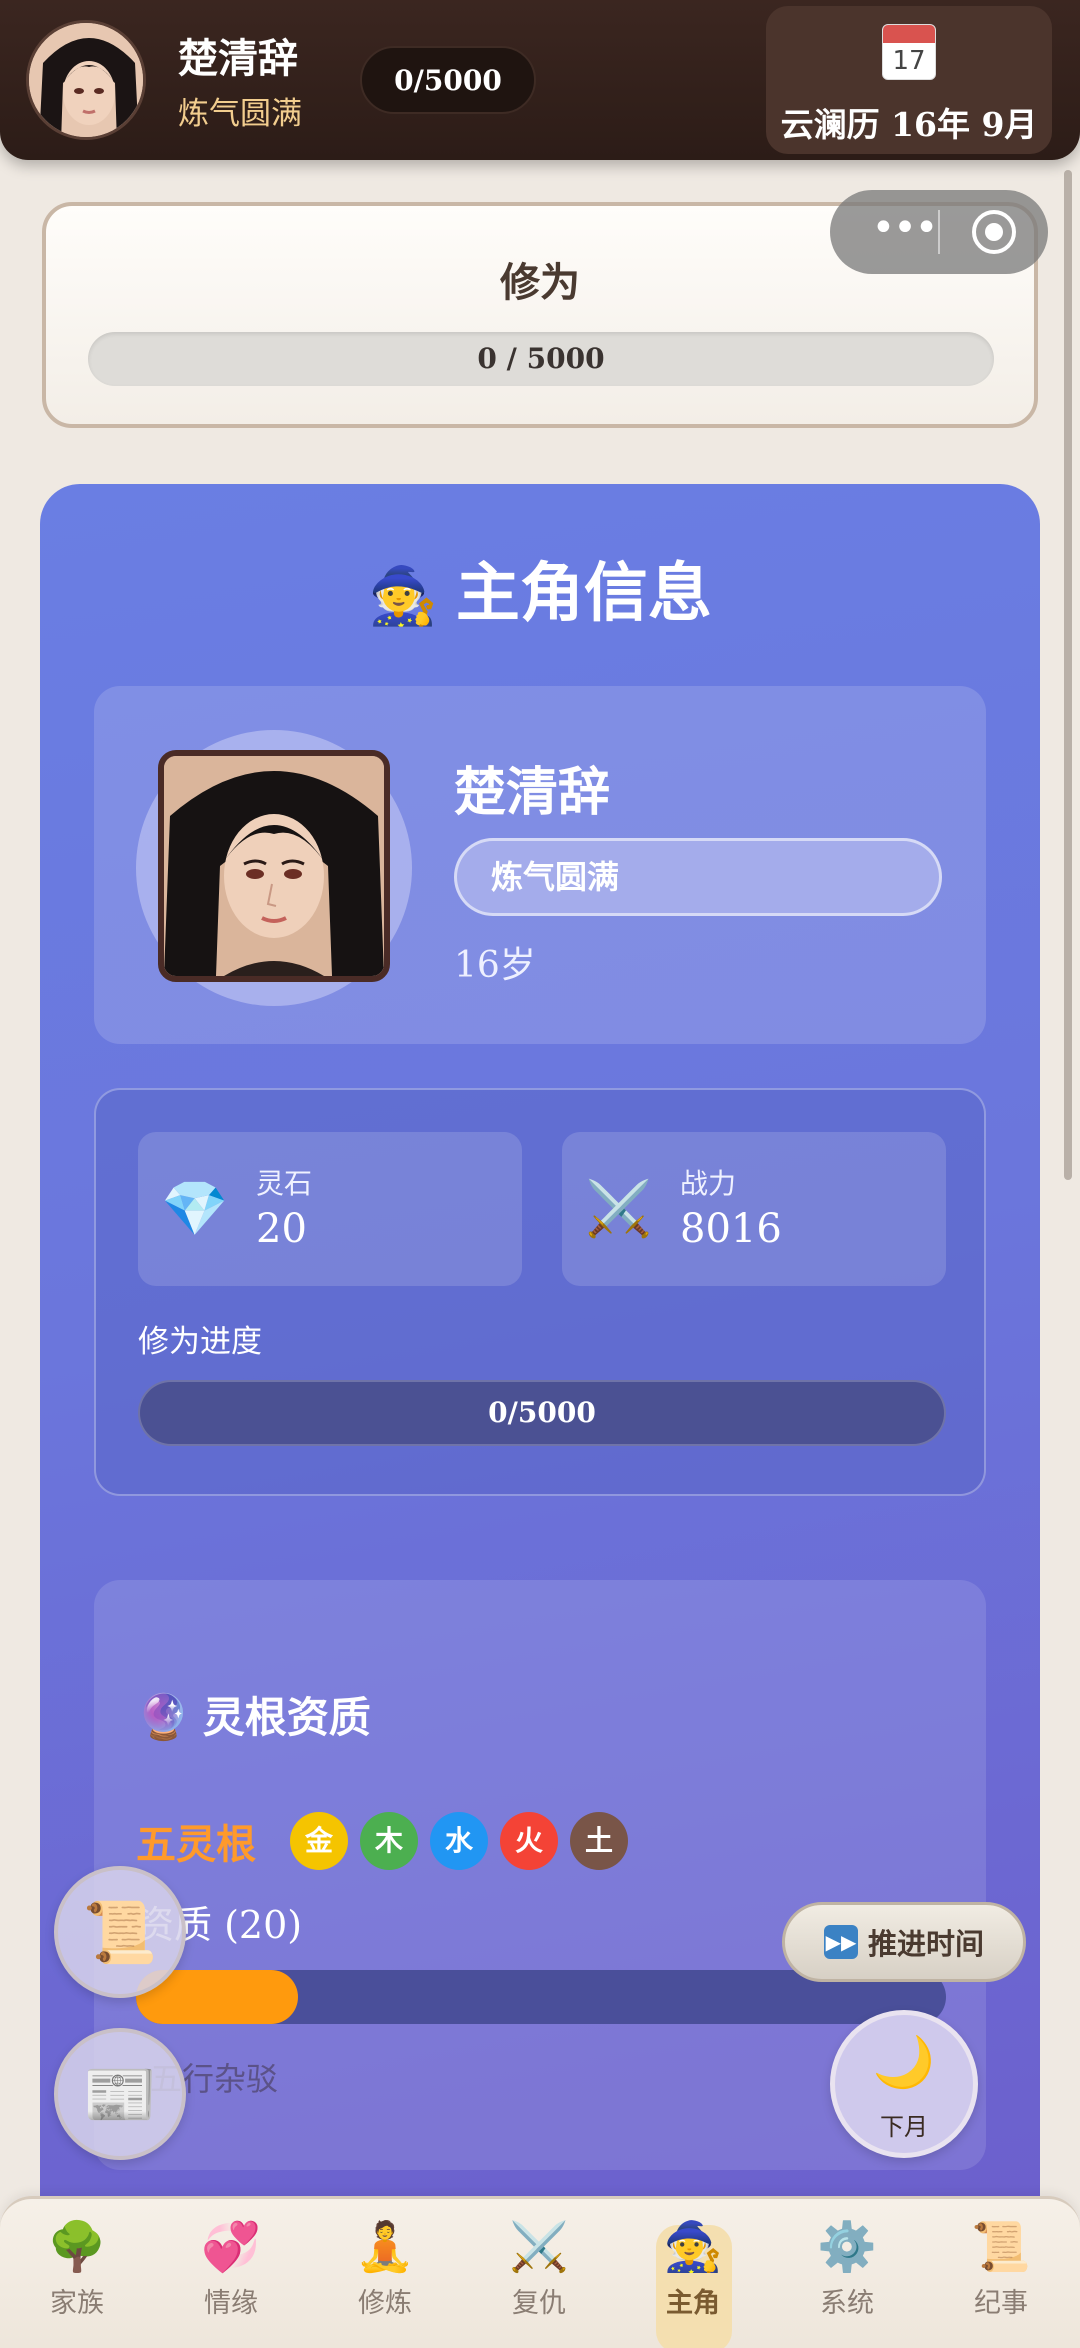  Describe the element at coordinates (539, 2303) in the screenshot. I see `nav-label: 复仇` at that location.